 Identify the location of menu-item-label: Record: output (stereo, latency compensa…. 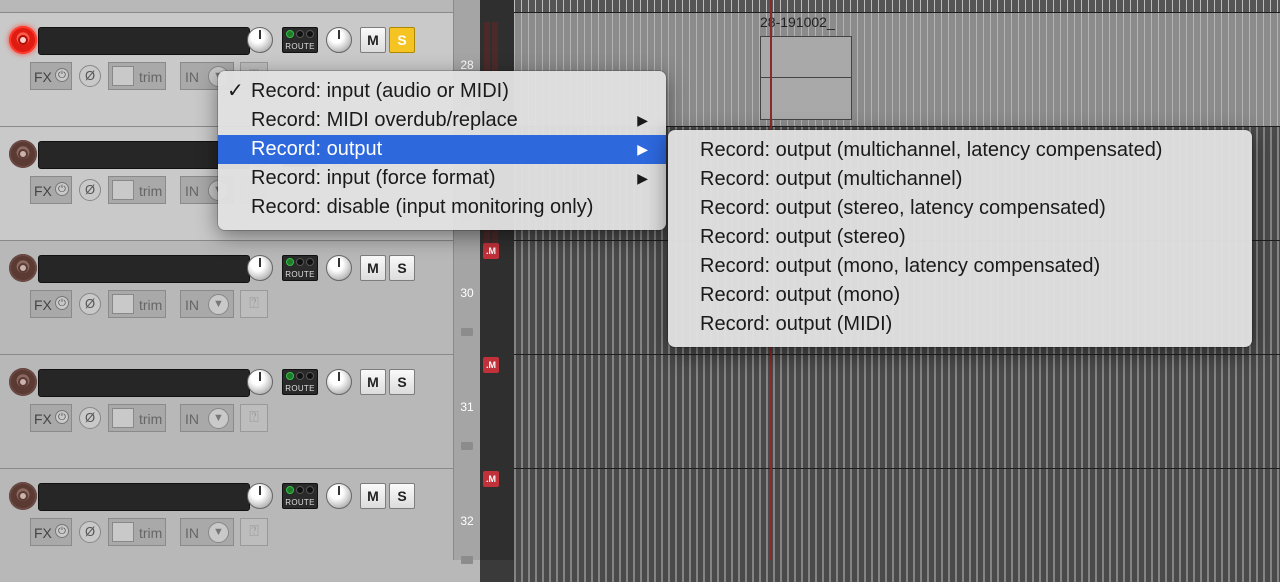
(903, 208).